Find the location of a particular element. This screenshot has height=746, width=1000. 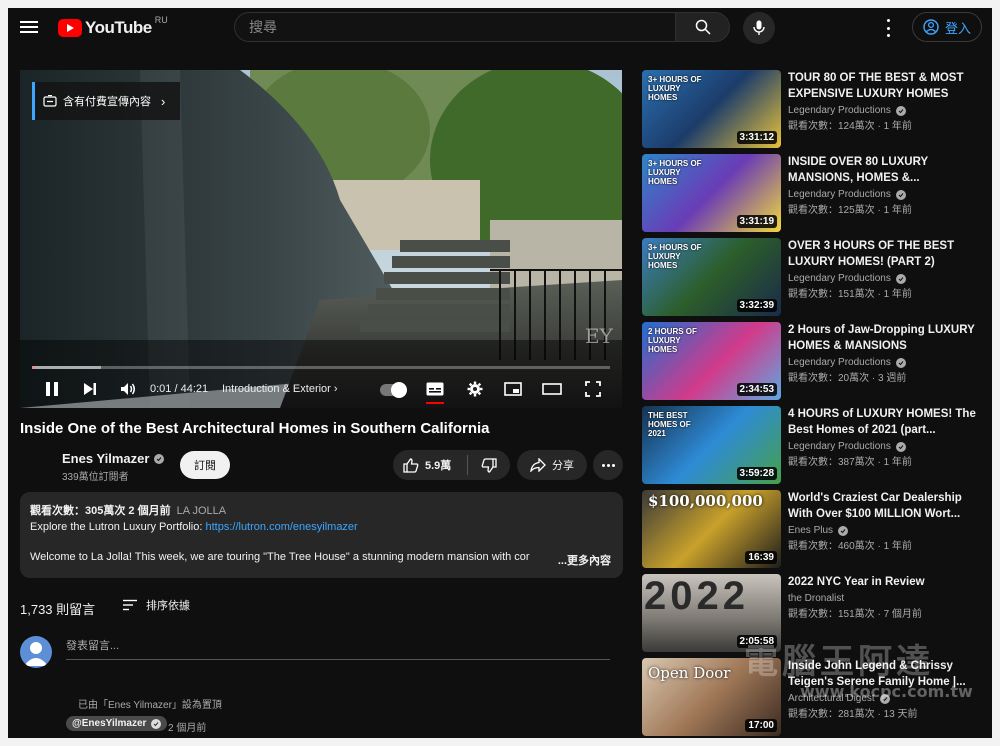

subtitles-button is located at coordinates (435, 389).